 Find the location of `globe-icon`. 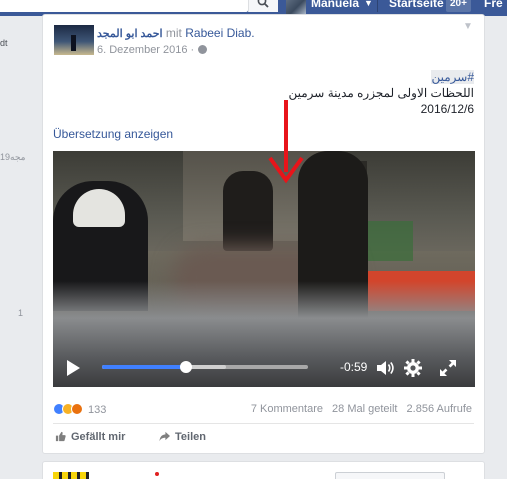

globe-icon is located at coordinates (203, 49).